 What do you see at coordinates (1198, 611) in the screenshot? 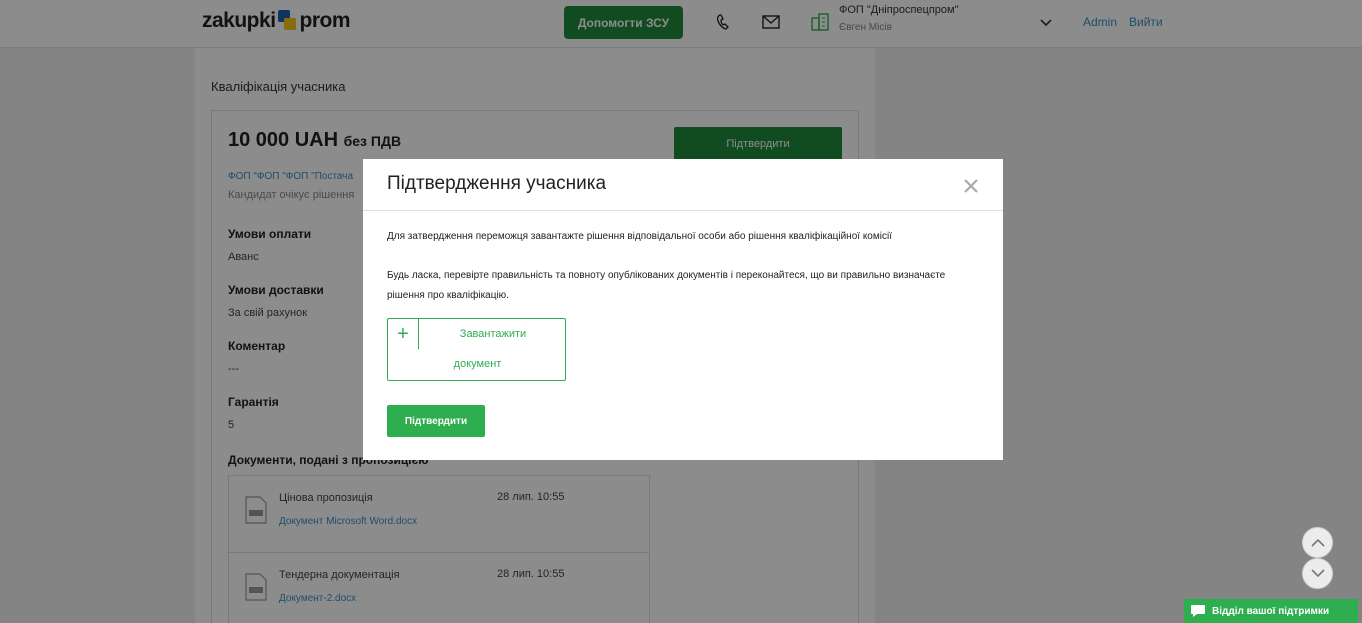
I see `chat-bubble-icon` at bounding box center [1198, 611].